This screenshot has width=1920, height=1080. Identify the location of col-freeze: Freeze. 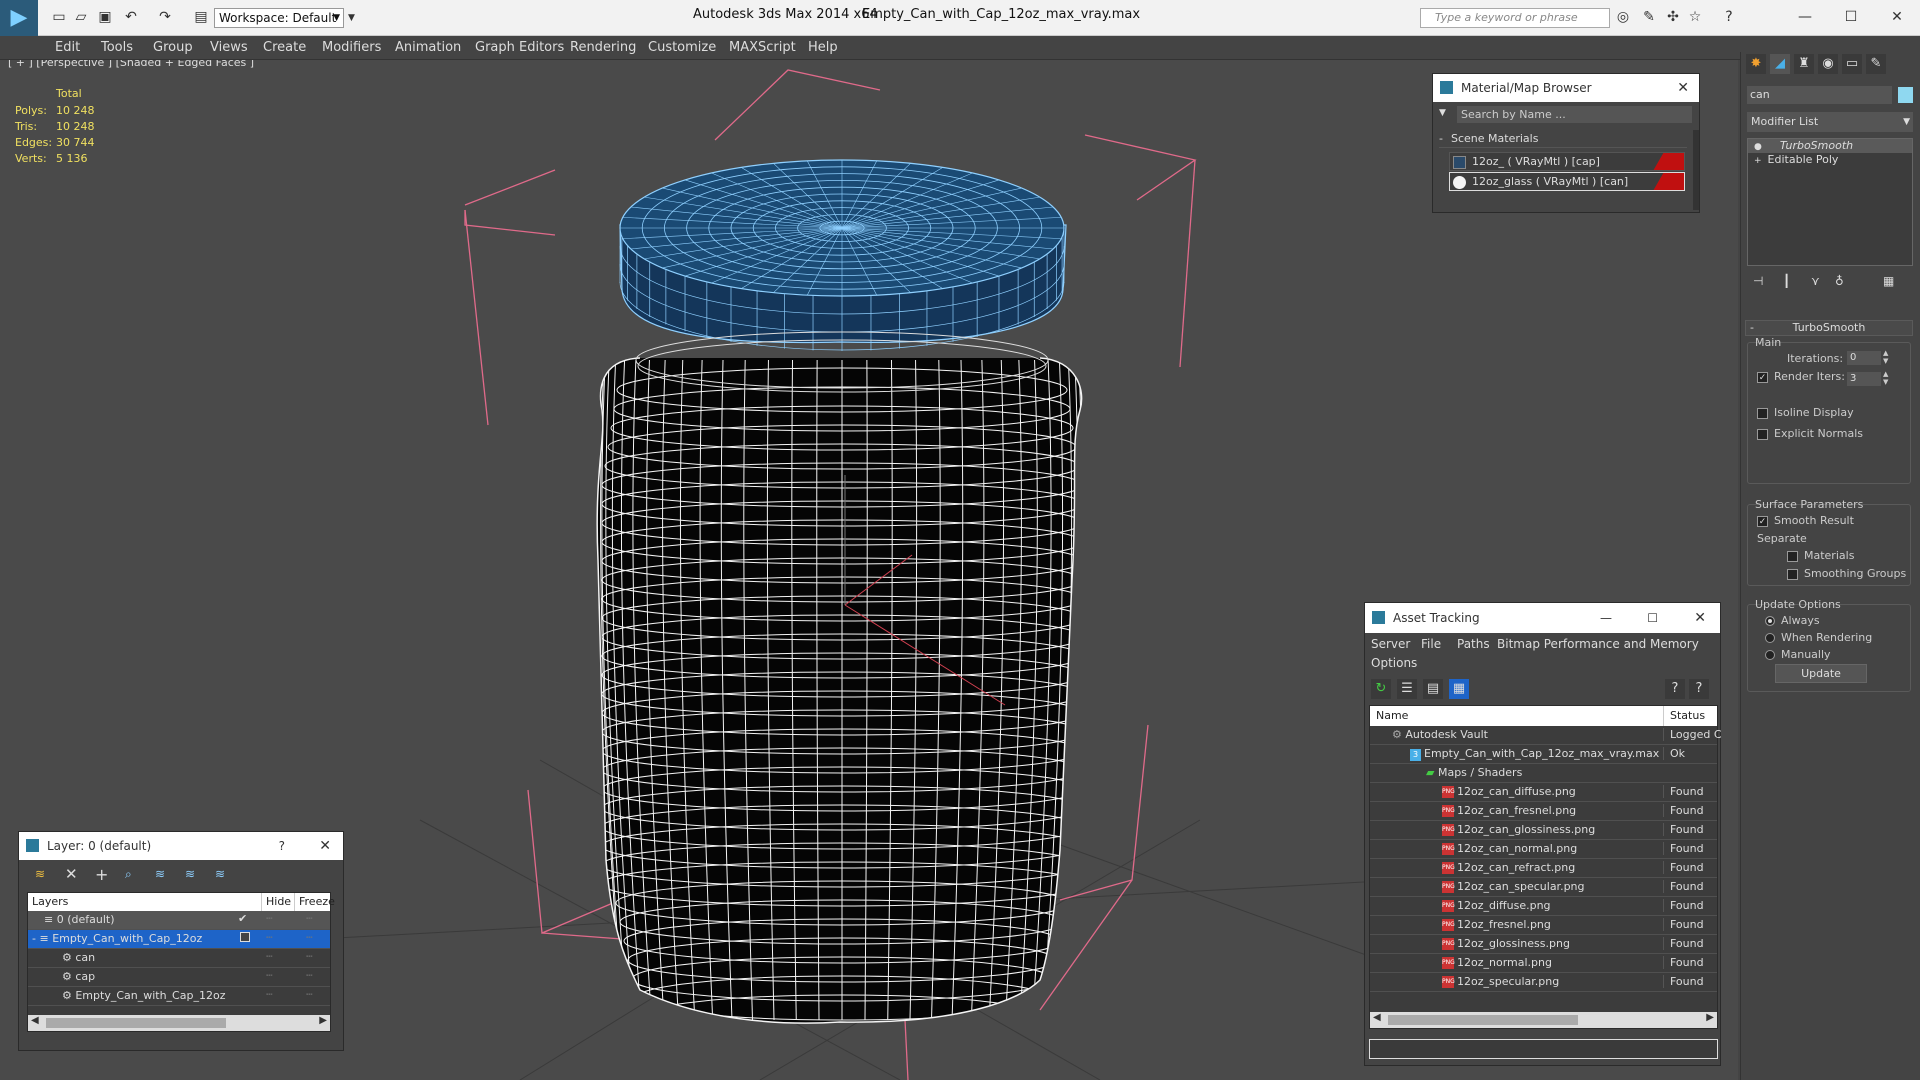
(314, 902).